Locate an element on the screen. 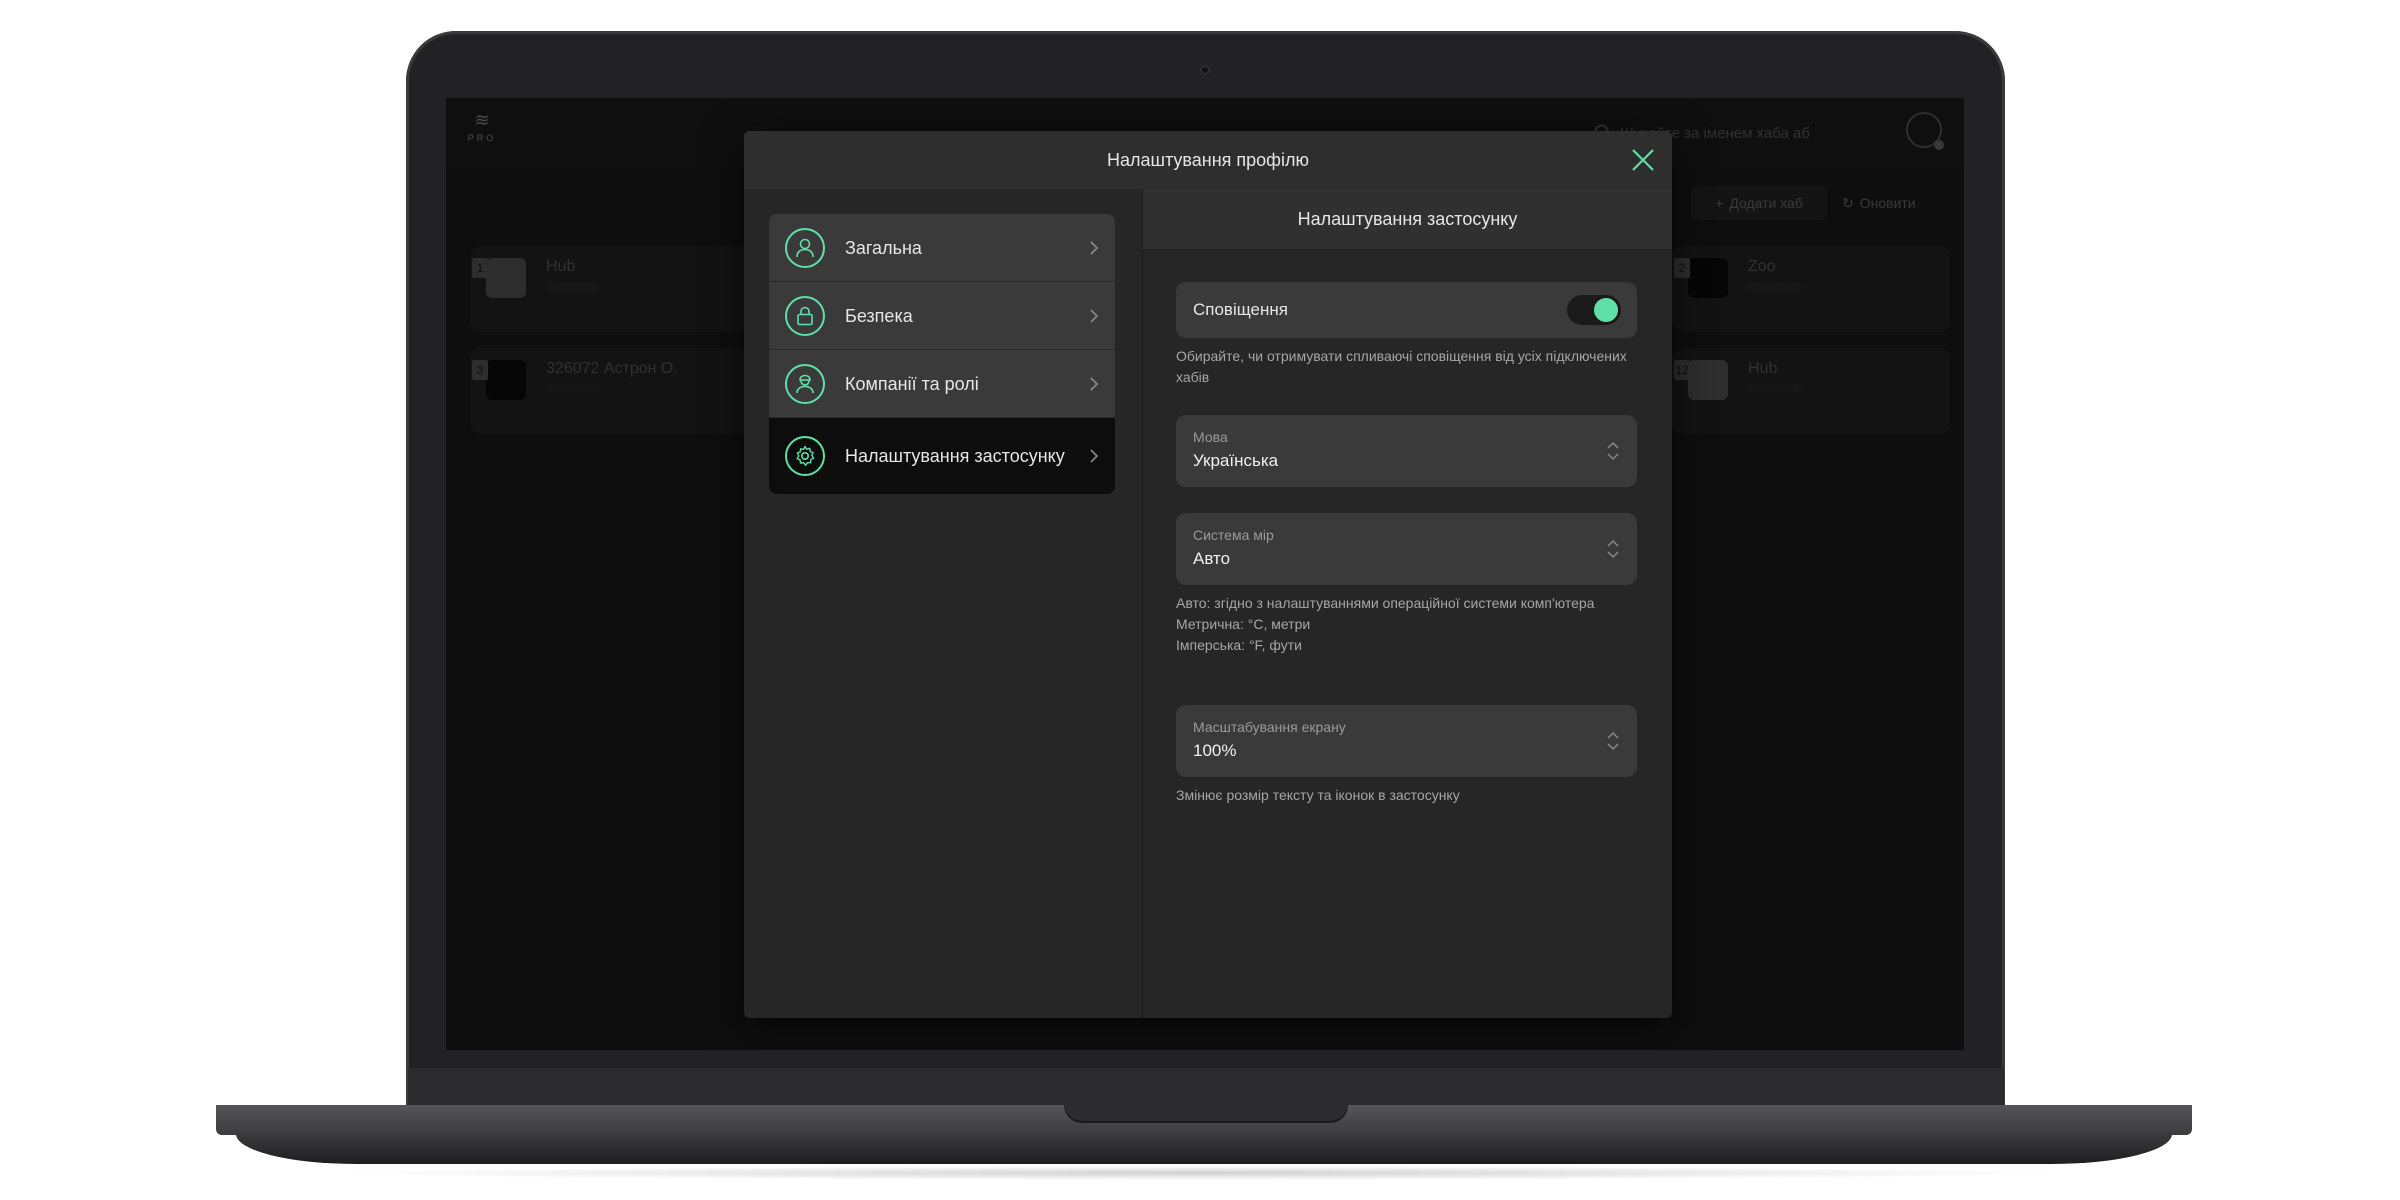  menu-item-label: Загальна is located at coordinates (883, 247).